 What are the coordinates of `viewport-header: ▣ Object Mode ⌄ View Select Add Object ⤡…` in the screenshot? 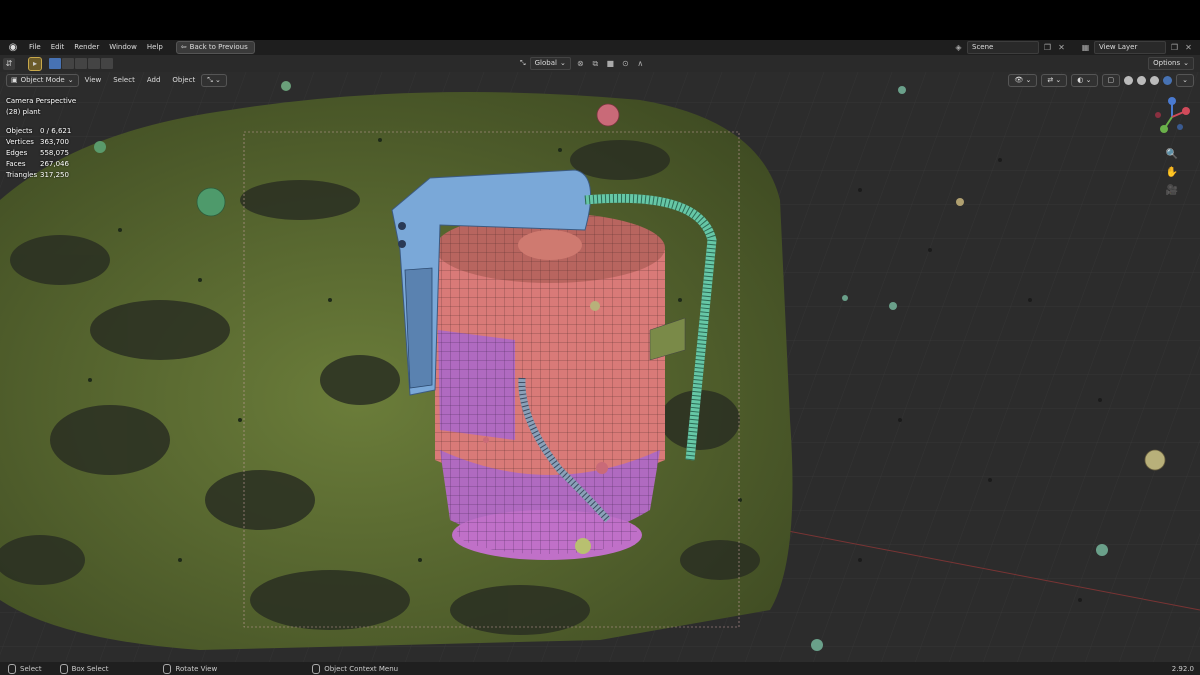 It's located at (600, 80).